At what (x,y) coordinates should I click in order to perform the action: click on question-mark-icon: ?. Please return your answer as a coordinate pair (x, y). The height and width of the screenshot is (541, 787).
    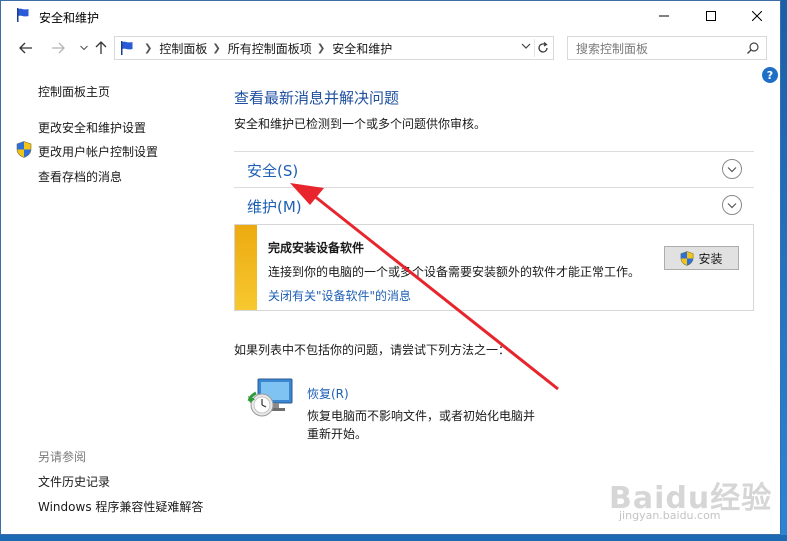
    Looking at the image, I should click on (770, 75).